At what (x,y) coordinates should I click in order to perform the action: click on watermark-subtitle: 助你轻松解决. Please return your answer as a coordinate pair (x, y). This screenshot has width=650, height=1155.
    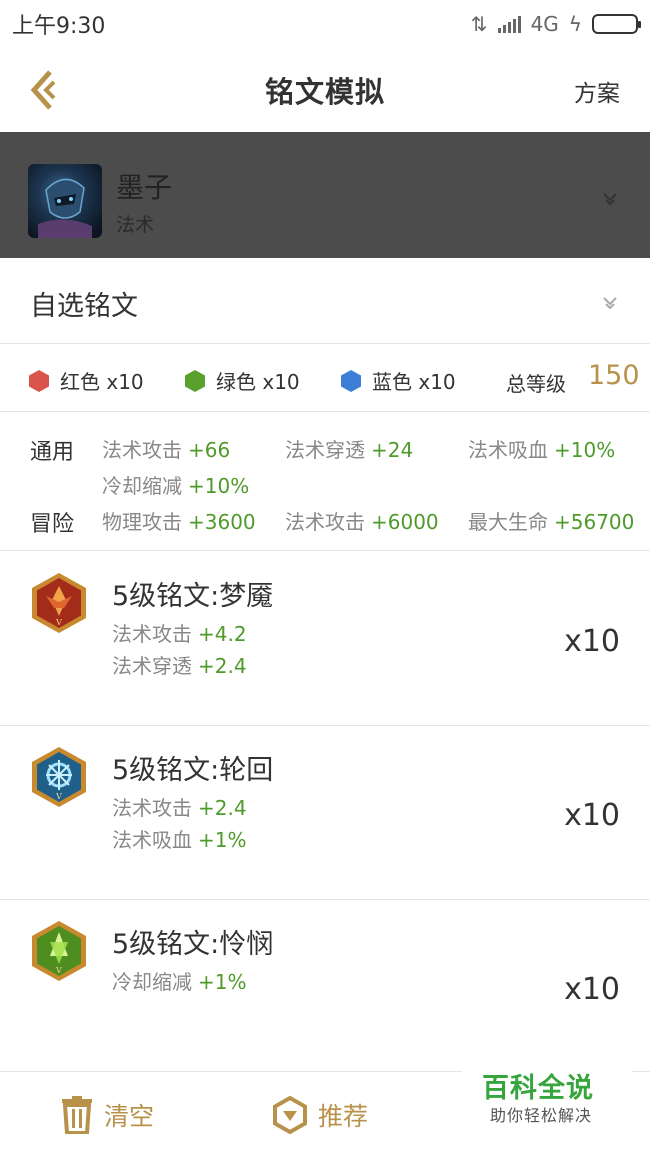
    Looking at the image, I should click on (541, 1115).